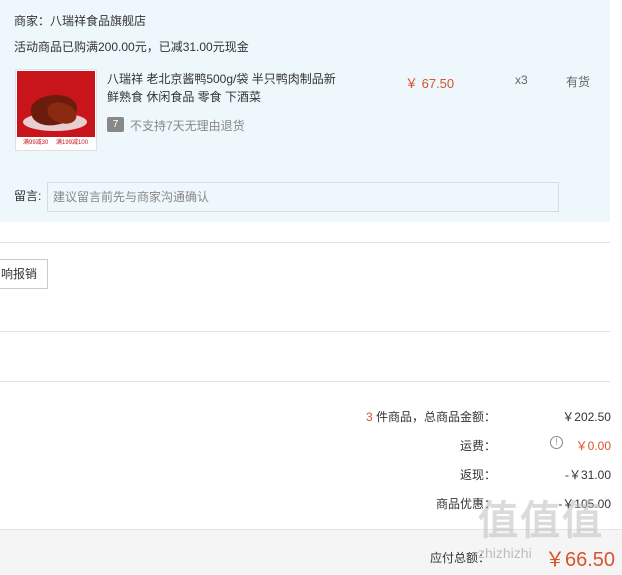 The width and height of the screenshot is (622, 575). I want to click on no-return-icon: 7, so click(115, 124).